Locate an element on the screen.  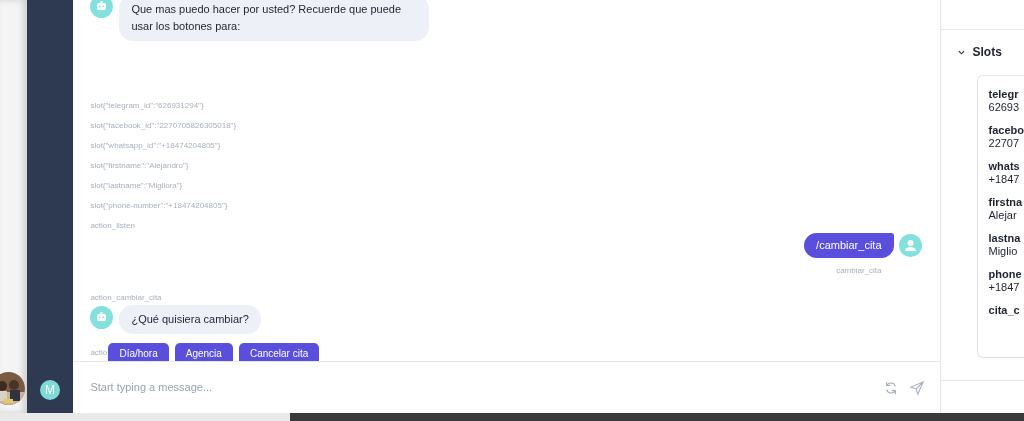
slot-value: Miglio is located at coordinates (1003, 251).